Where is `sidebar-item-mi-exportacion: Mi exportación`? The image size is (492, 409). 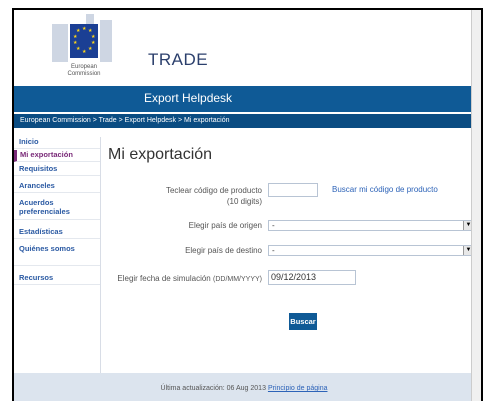
sidebar-item-mi-exportacion: Mi exportación is located at coordinates (57, 156).